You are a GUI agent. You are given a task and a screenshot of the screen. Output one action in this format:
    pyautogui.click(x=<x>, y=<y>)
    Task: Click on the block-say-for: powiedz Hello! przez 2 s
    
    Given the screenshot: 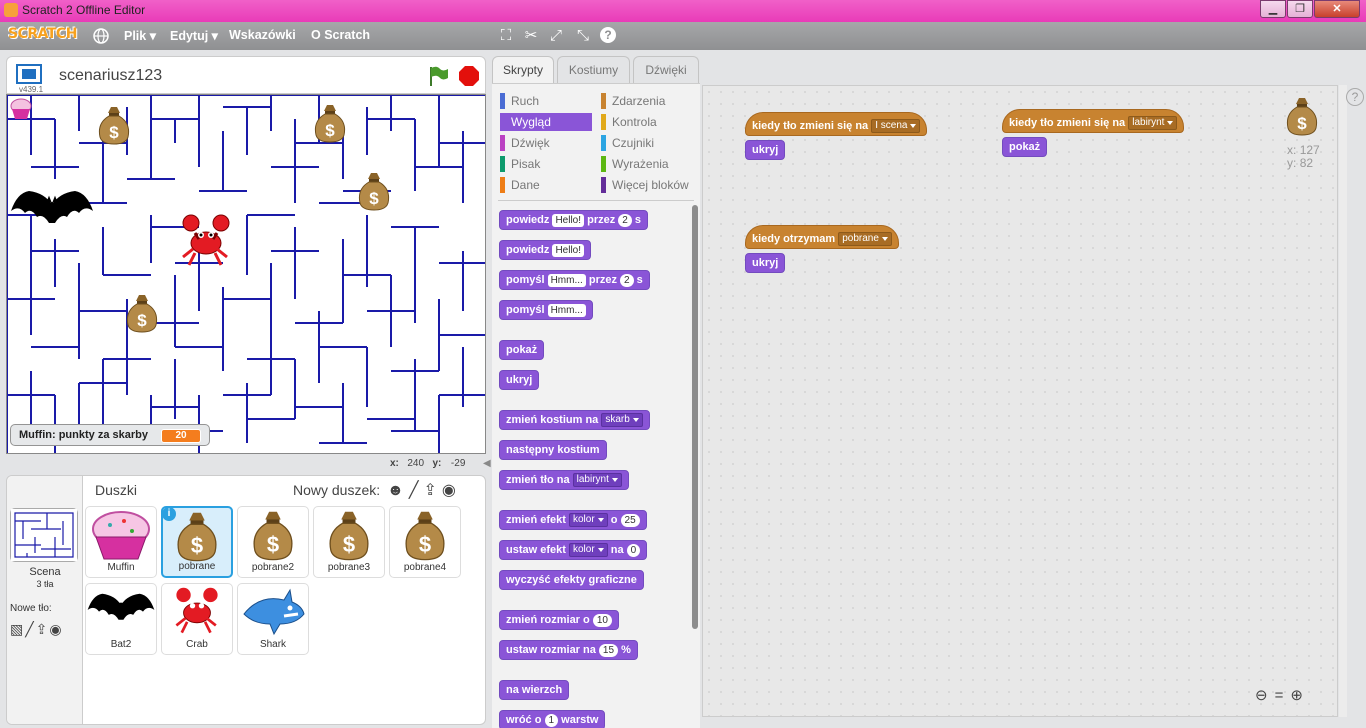 What is the action you would take?
    pyautogui.click(x=574, y=220)
    